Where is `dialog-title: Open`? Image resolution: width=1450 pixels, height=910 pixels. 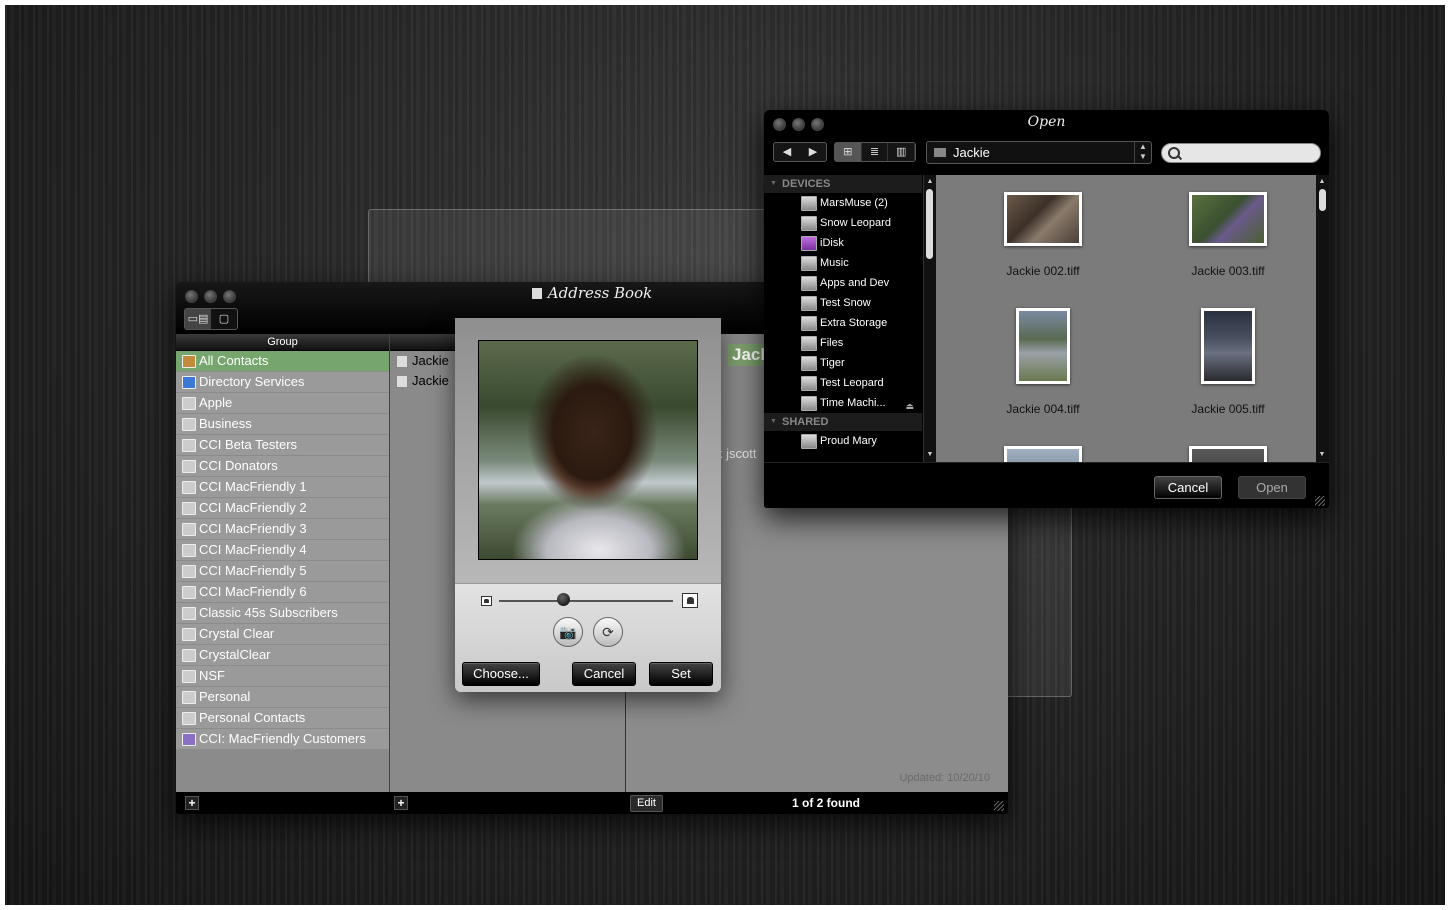 dialog-title: Open is located at coordinates (1046, 122).